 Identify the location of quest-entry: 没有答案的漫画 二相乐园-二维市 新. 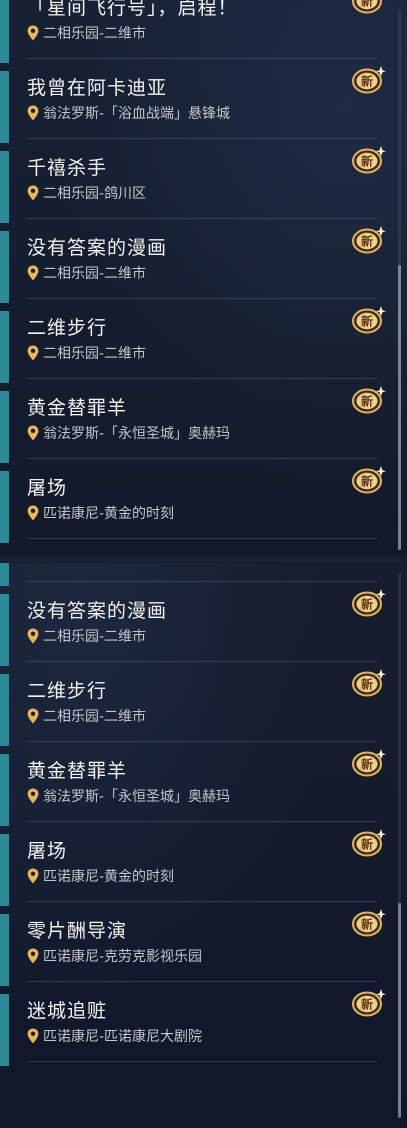
(195, 268).